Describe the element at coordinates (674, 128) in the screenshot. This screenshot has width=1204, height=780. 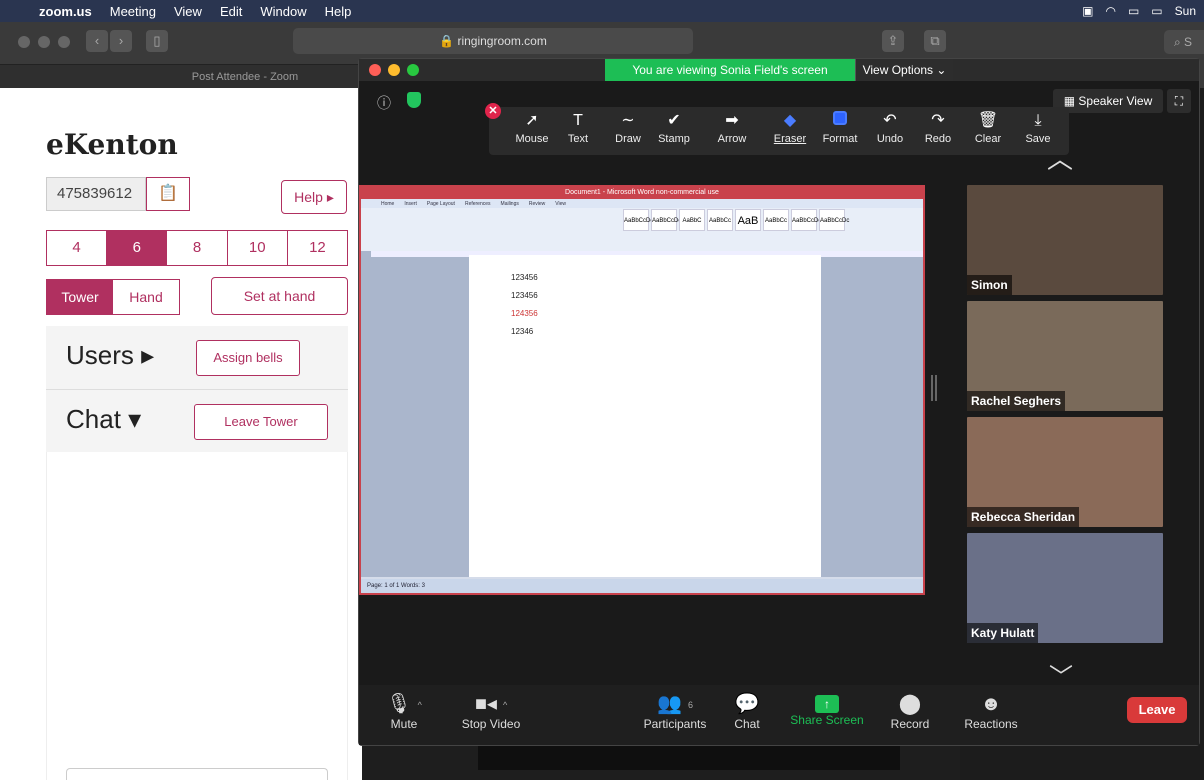
I see `tool-stamp: ✔ Stamp` at that location.